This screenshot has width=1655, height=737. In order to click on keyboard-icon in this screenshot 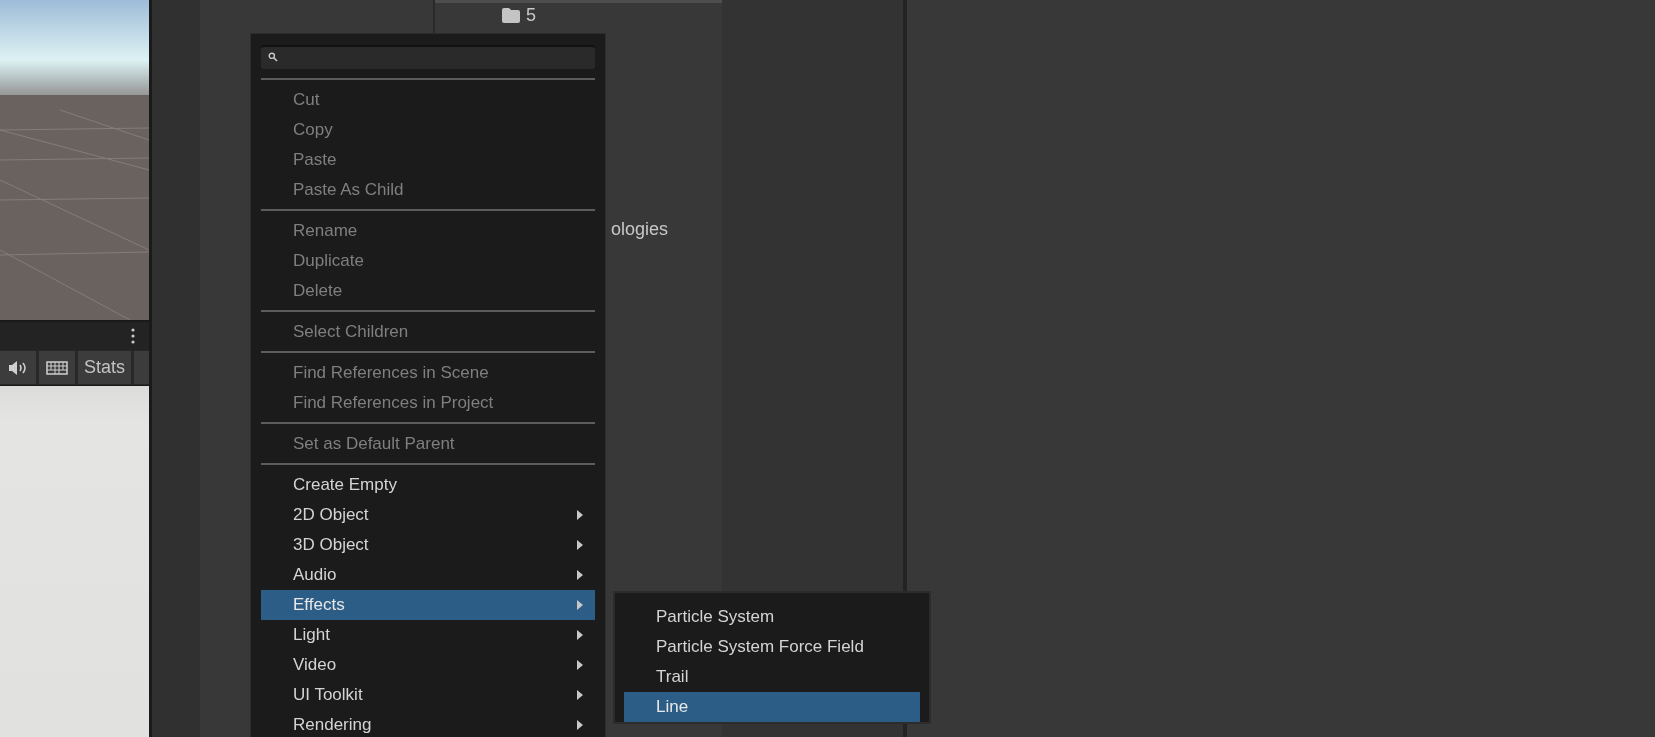, I will do `click(57, 367)`.